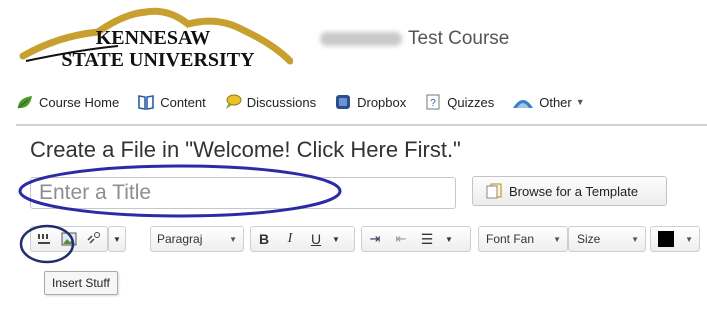 This screenshot has width=707, height=310. What do you see at coordinates (375, 239) in the screenshot?
I see `indent-icon: ⇥` at bounding box center [375, 239].